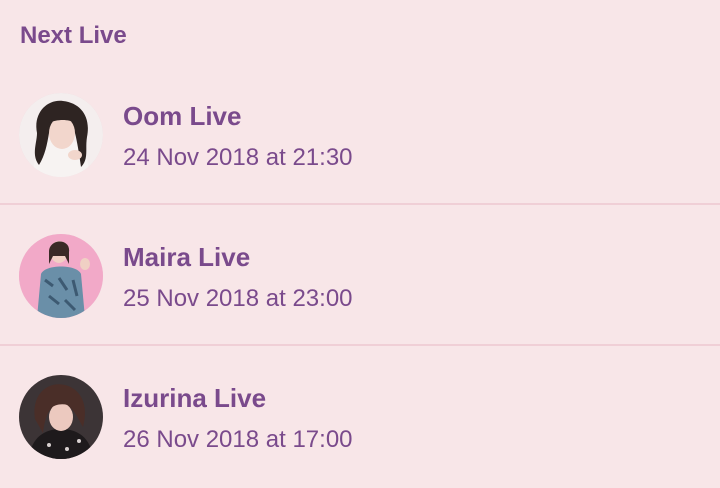 The width and height of the screenshot is (720, 488). I want to click on section-title: Next Live, so click(73, 35).